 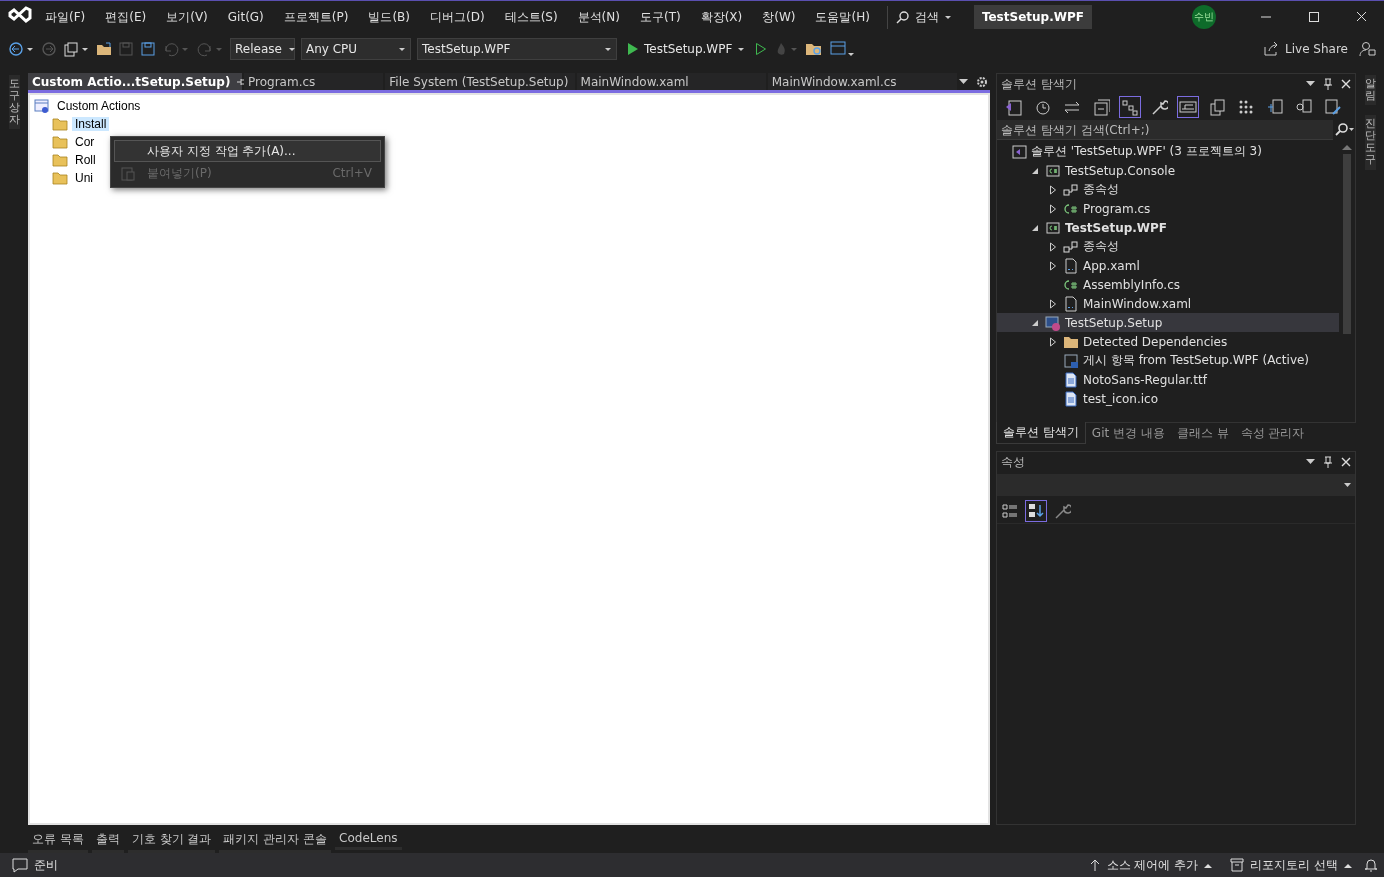 What do you see at coordinates (1041, 433) in the screenshot?
I see `panel-tab: 솔루션 탐색기` at bounding box center [1041, 433].